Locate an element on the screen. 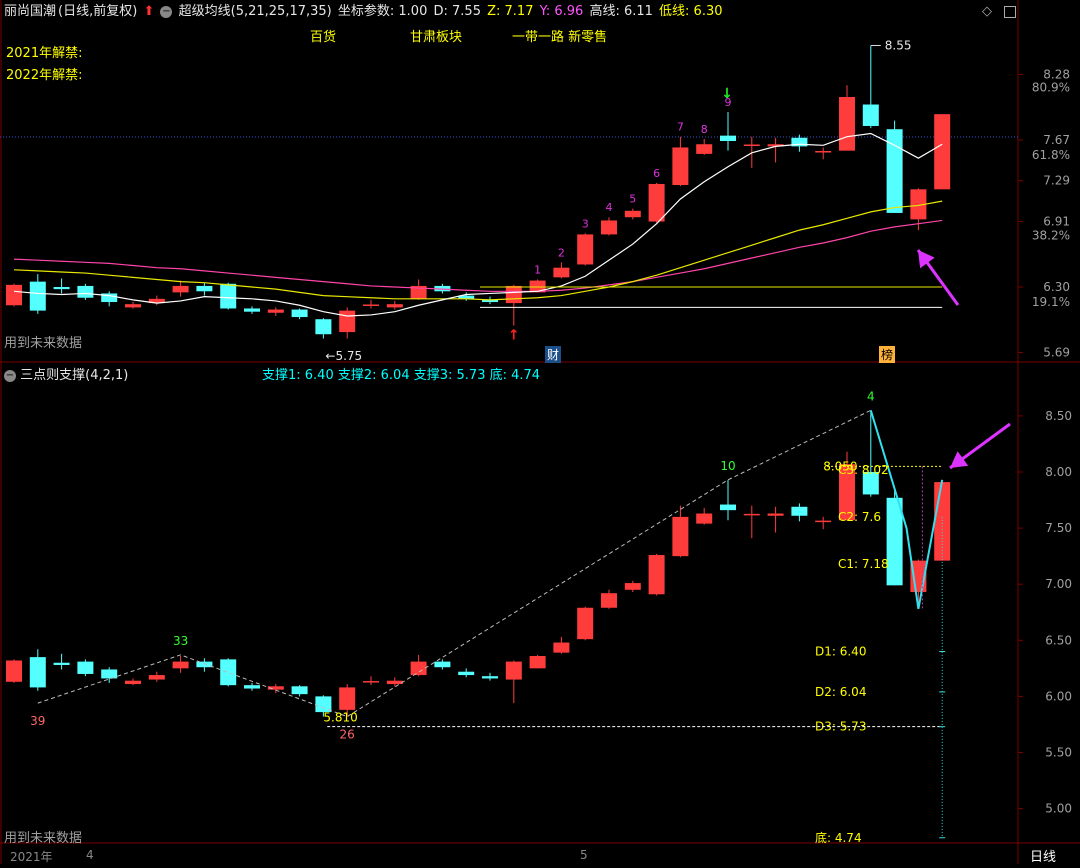 This screenshot has height=868, width=1080. period-button: 日线 is located at coordinates (1043, 855).